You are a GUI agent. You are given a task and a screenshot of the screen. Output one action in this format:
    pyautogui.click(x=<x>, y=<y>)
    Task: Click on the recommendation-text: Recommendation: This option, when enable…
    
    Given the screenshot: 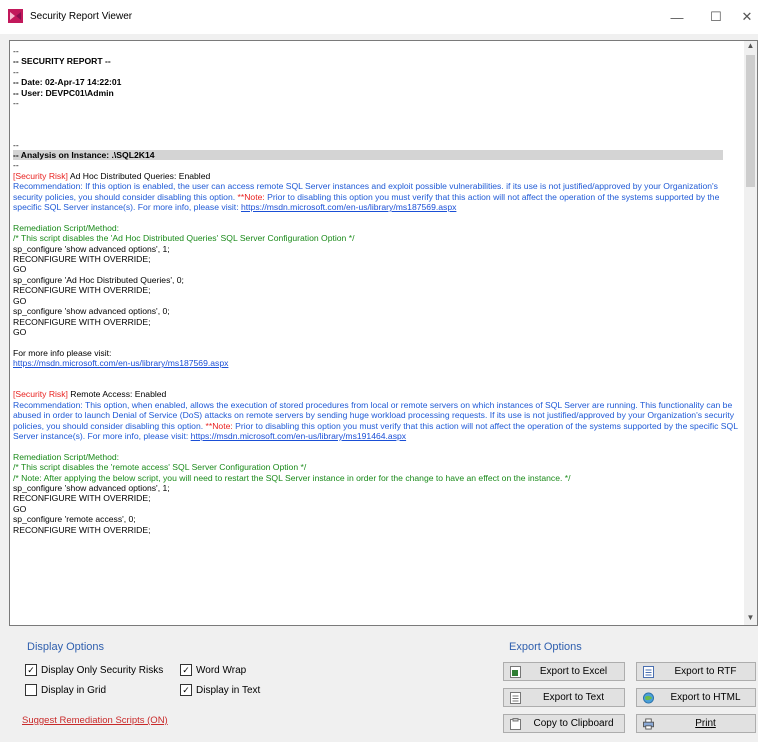 What is the action you would take?
    pyautogui.click(x=375, y=420)
    